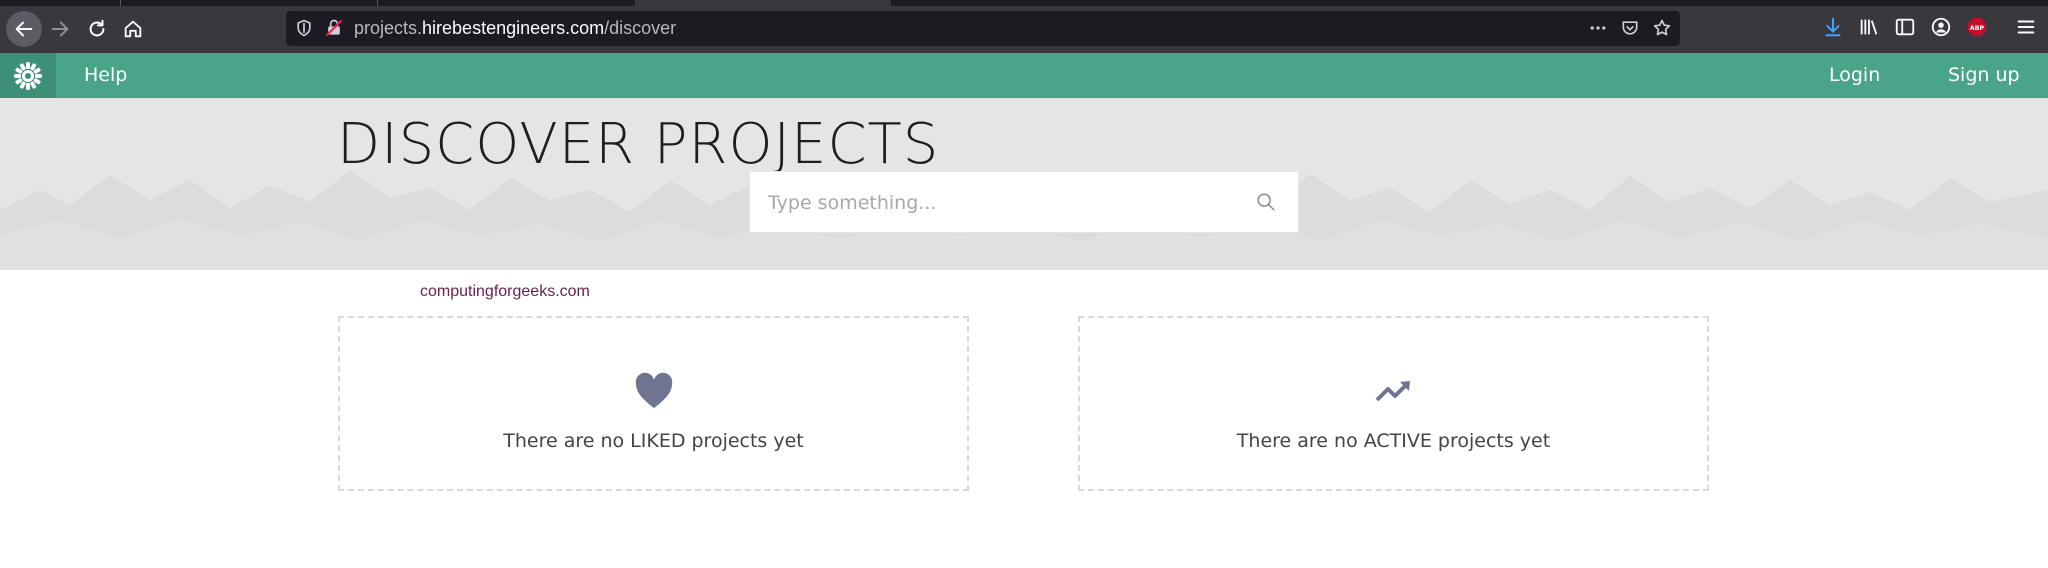 This screenshot has height=568, width=2048. I want to click on adblock-plus-icon: ABP, so click(1977, 27).